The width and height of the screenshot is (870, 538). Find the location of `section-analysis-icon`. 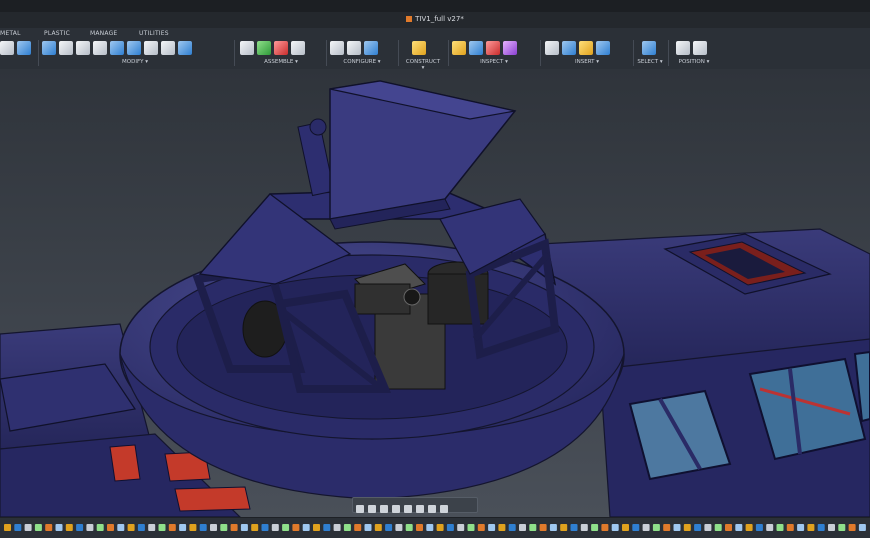

section-analysis-icon is located at coordinates (493, 48).